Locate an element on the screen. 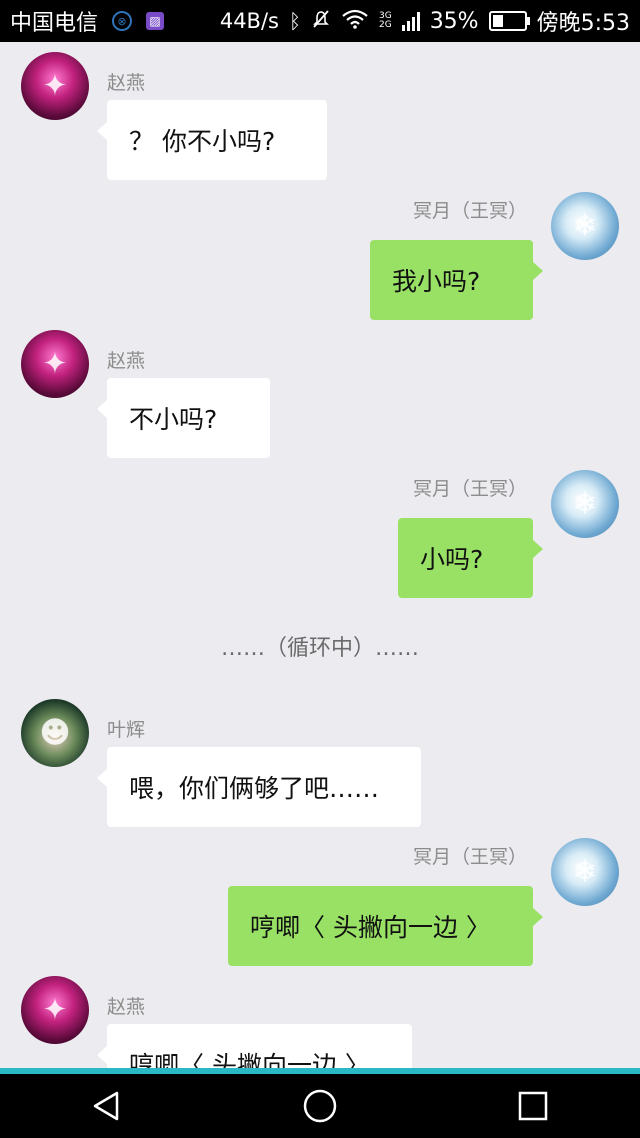  carrier-name: 中国电信 is located at coordinates (54, 23).